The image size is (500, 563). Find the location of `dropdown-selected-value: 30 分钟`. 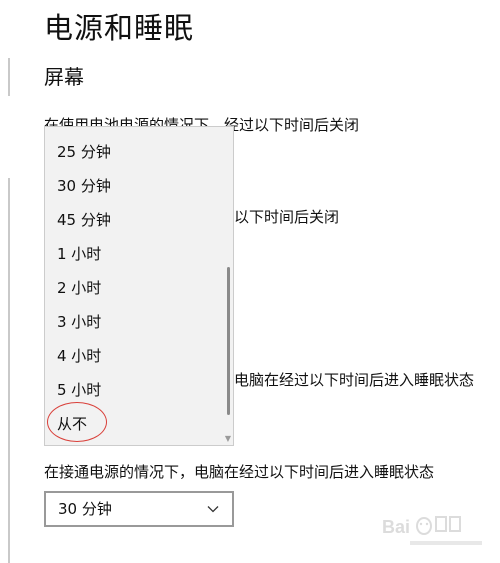

dropdown-selected-value: 30 分钟 is located at coordinates (85, 509).